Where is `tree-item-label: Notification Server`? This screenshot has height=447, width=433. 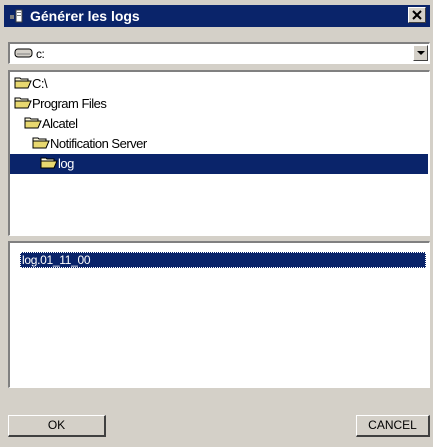
tree-item-label: Notification Server is located at coordinates (98, 143).